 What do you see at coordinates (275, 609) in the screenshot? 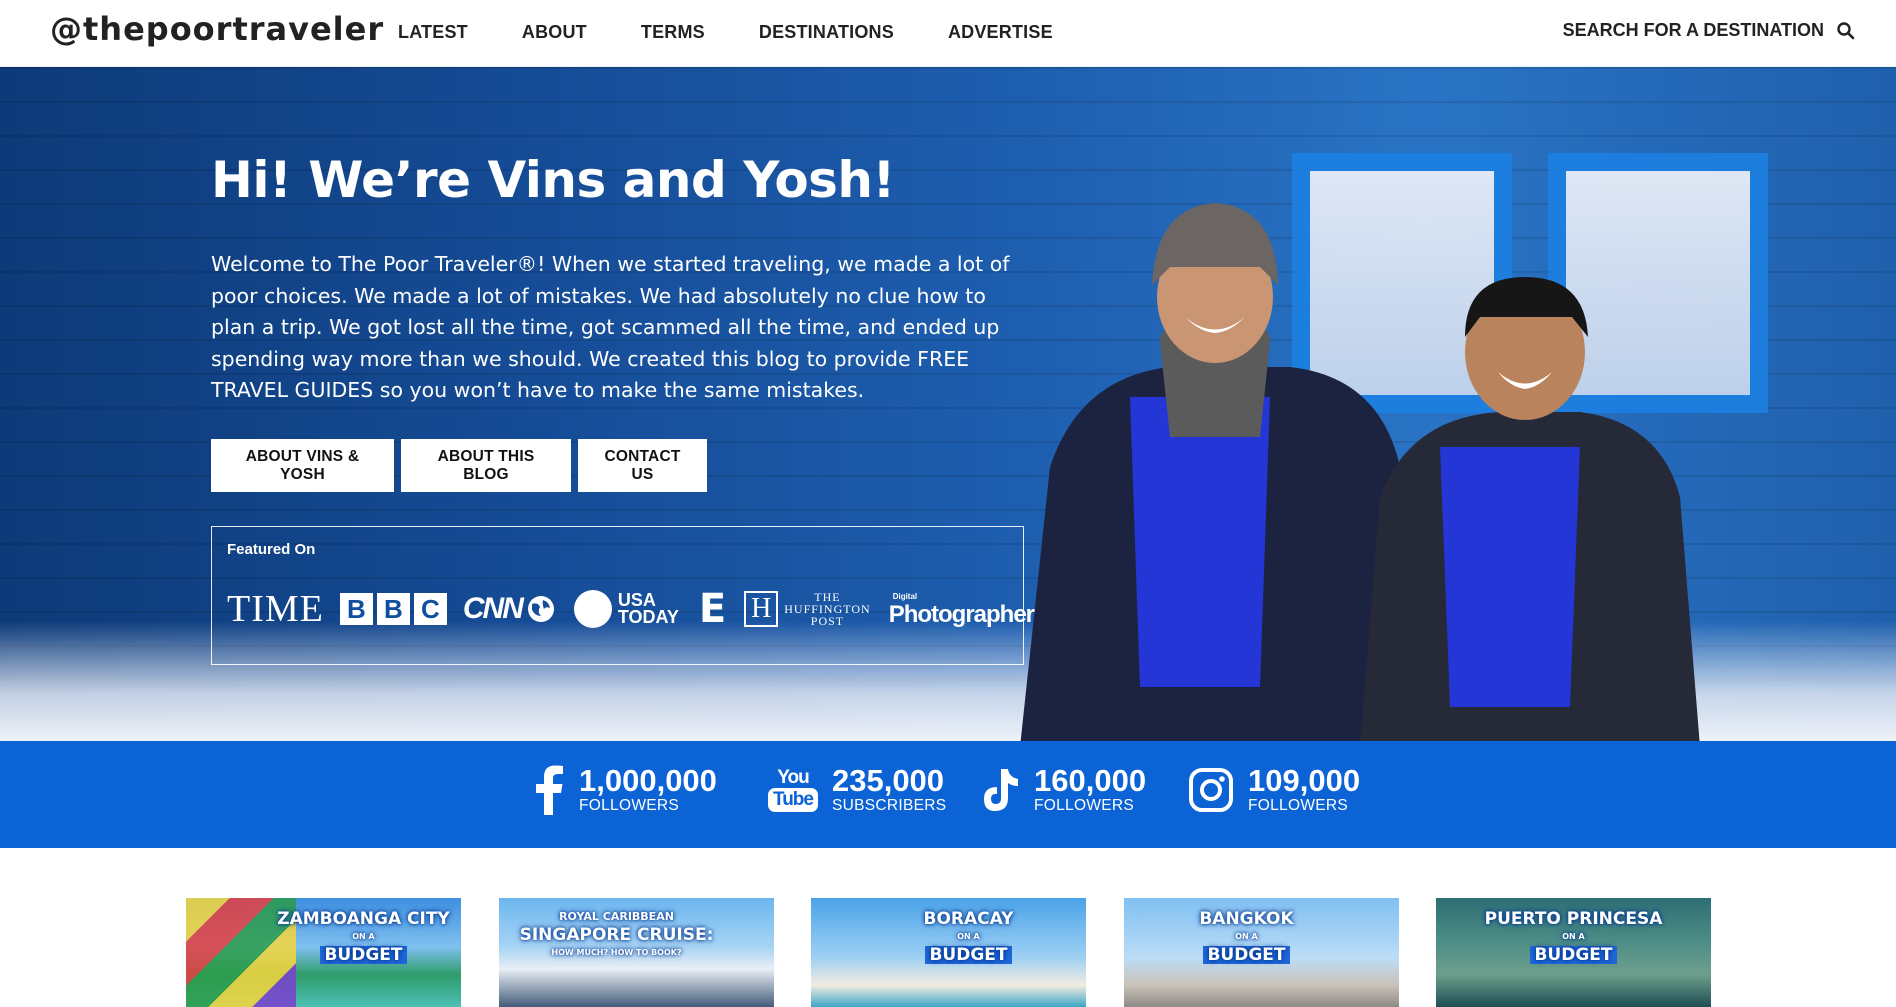
I see `time-logo: TIME` at bounding box center [275, 609].